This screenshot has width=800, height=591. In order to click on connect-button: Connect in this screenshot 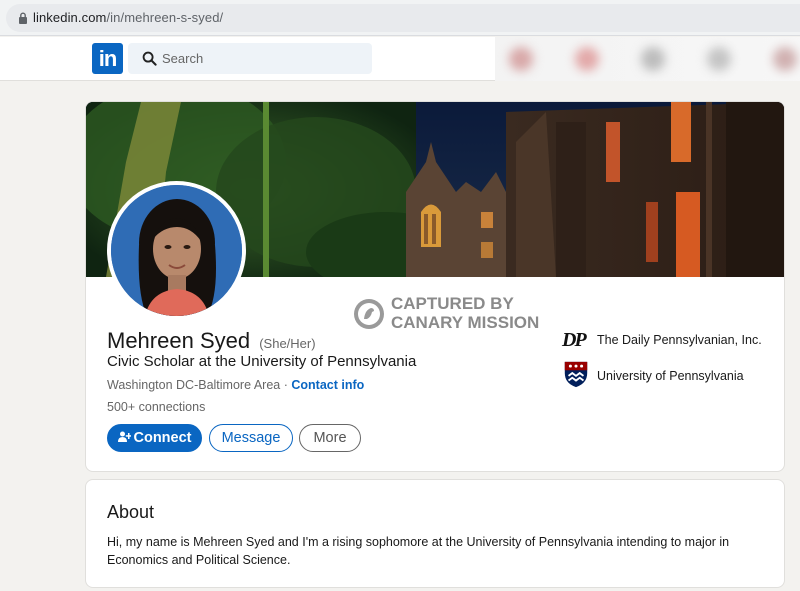, I will do `click(154, 438)`.